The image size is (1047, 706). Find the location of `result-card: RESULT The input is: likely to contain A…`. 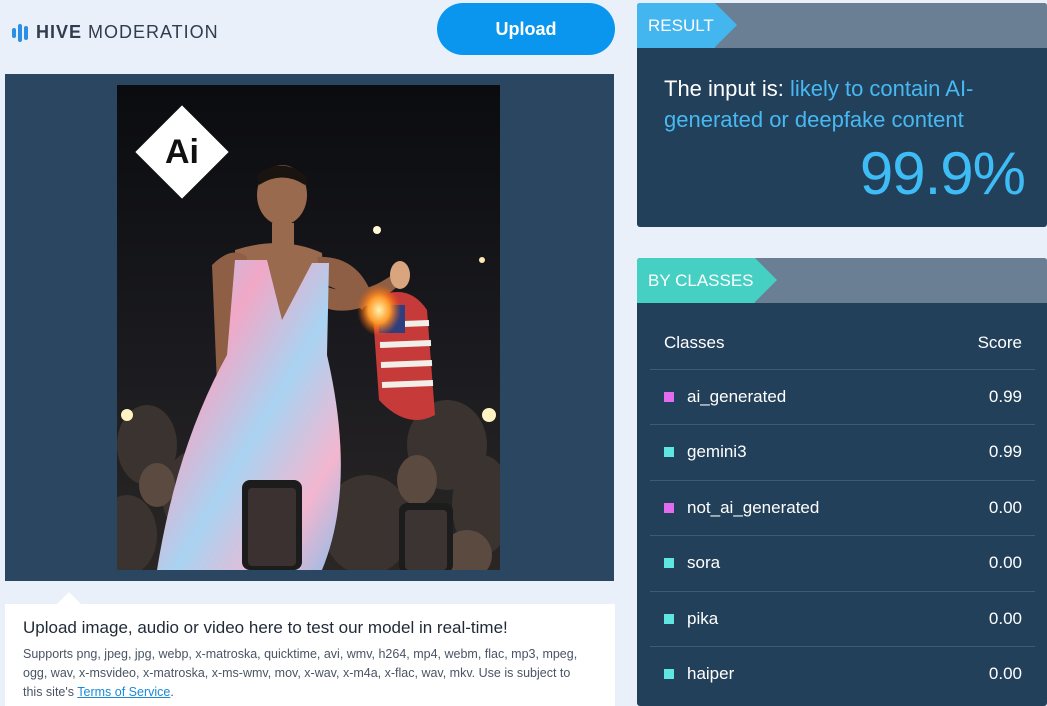

result-card: RESULT The input is: likely to contain A… is located at coordinates (842, 115).